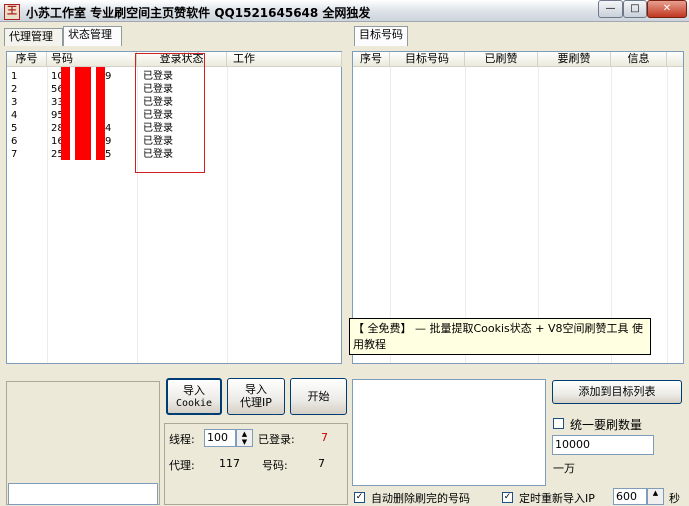 The height and width of the screenshot is (506, 689). I want to click on auto-delete-checkbox: ✓, so click(359, 497).